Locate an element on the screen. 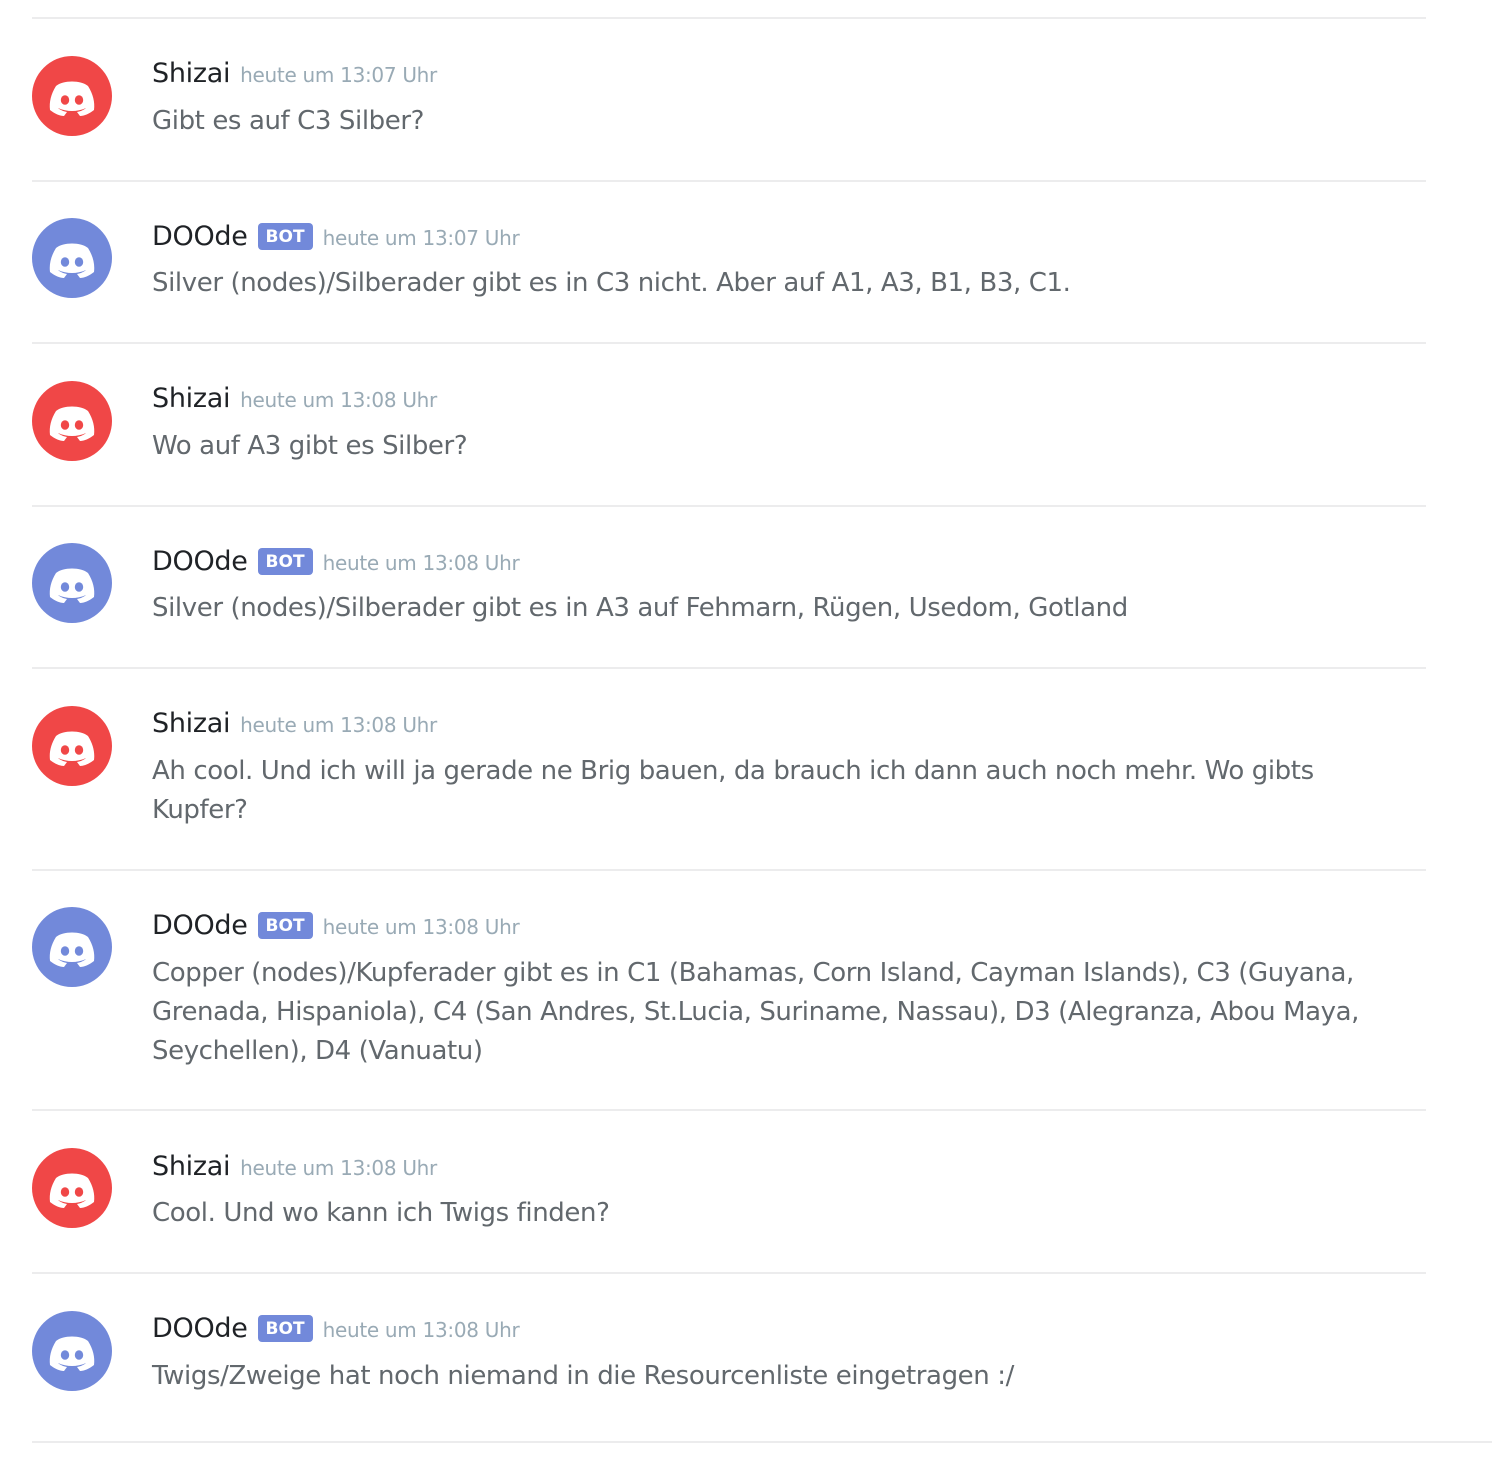 This screenshot has width=1504, height=1464. message-header: Shizai heute um 13:07 Uhr is located at coordinates (294, 76).